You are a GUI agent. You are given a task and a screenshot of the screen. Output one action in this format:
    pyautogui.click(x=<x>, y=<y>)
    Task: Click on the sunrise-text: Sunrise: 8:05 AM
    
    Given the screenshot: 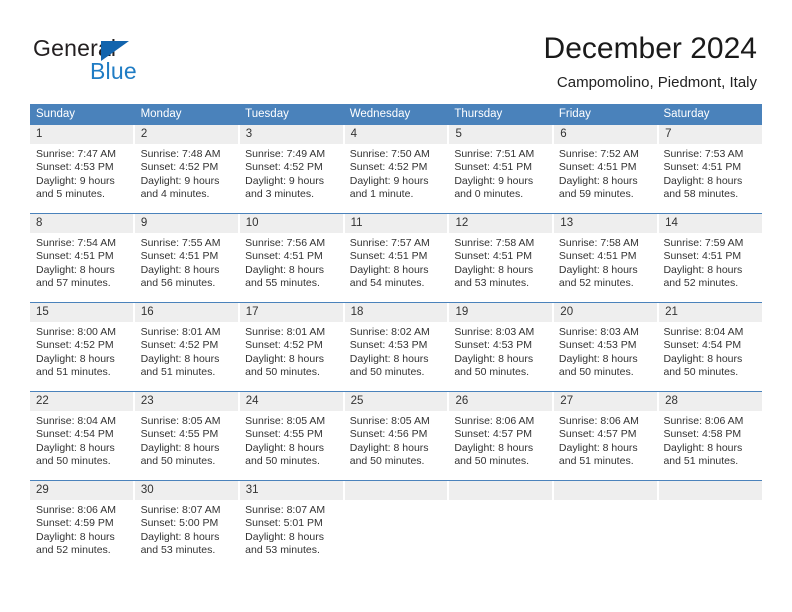 What is the action you would take?
    pyautogui.click(x=285, y=421)
    